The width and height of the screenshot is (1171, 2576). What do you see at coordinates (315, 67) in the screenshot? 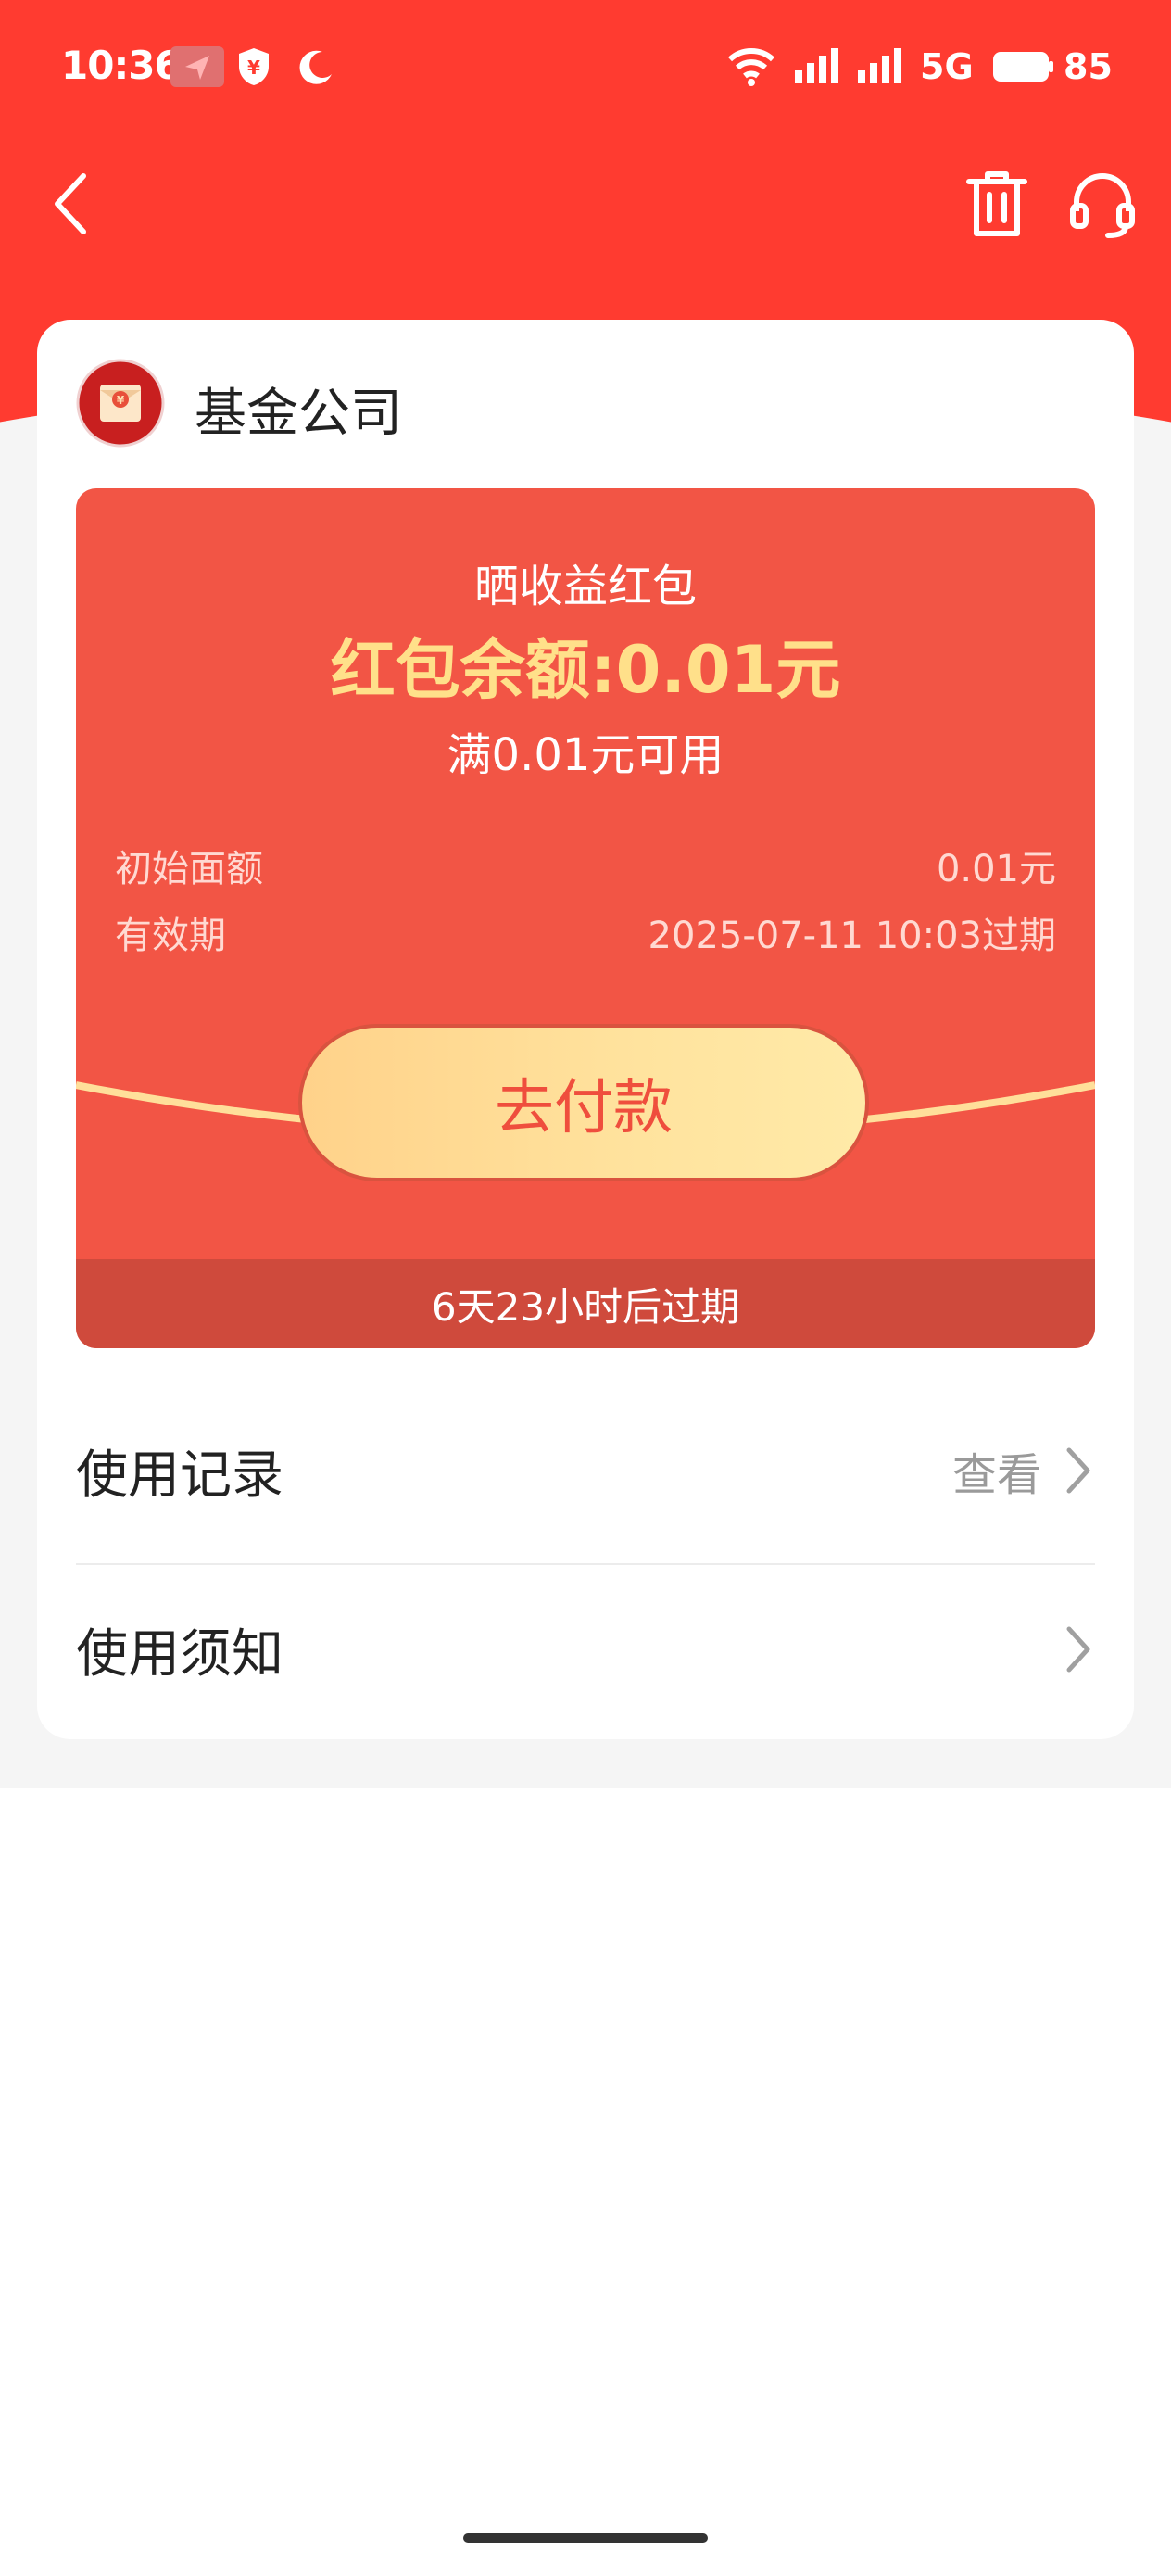
I see `moon-icon` at bounding box center [315, 67].